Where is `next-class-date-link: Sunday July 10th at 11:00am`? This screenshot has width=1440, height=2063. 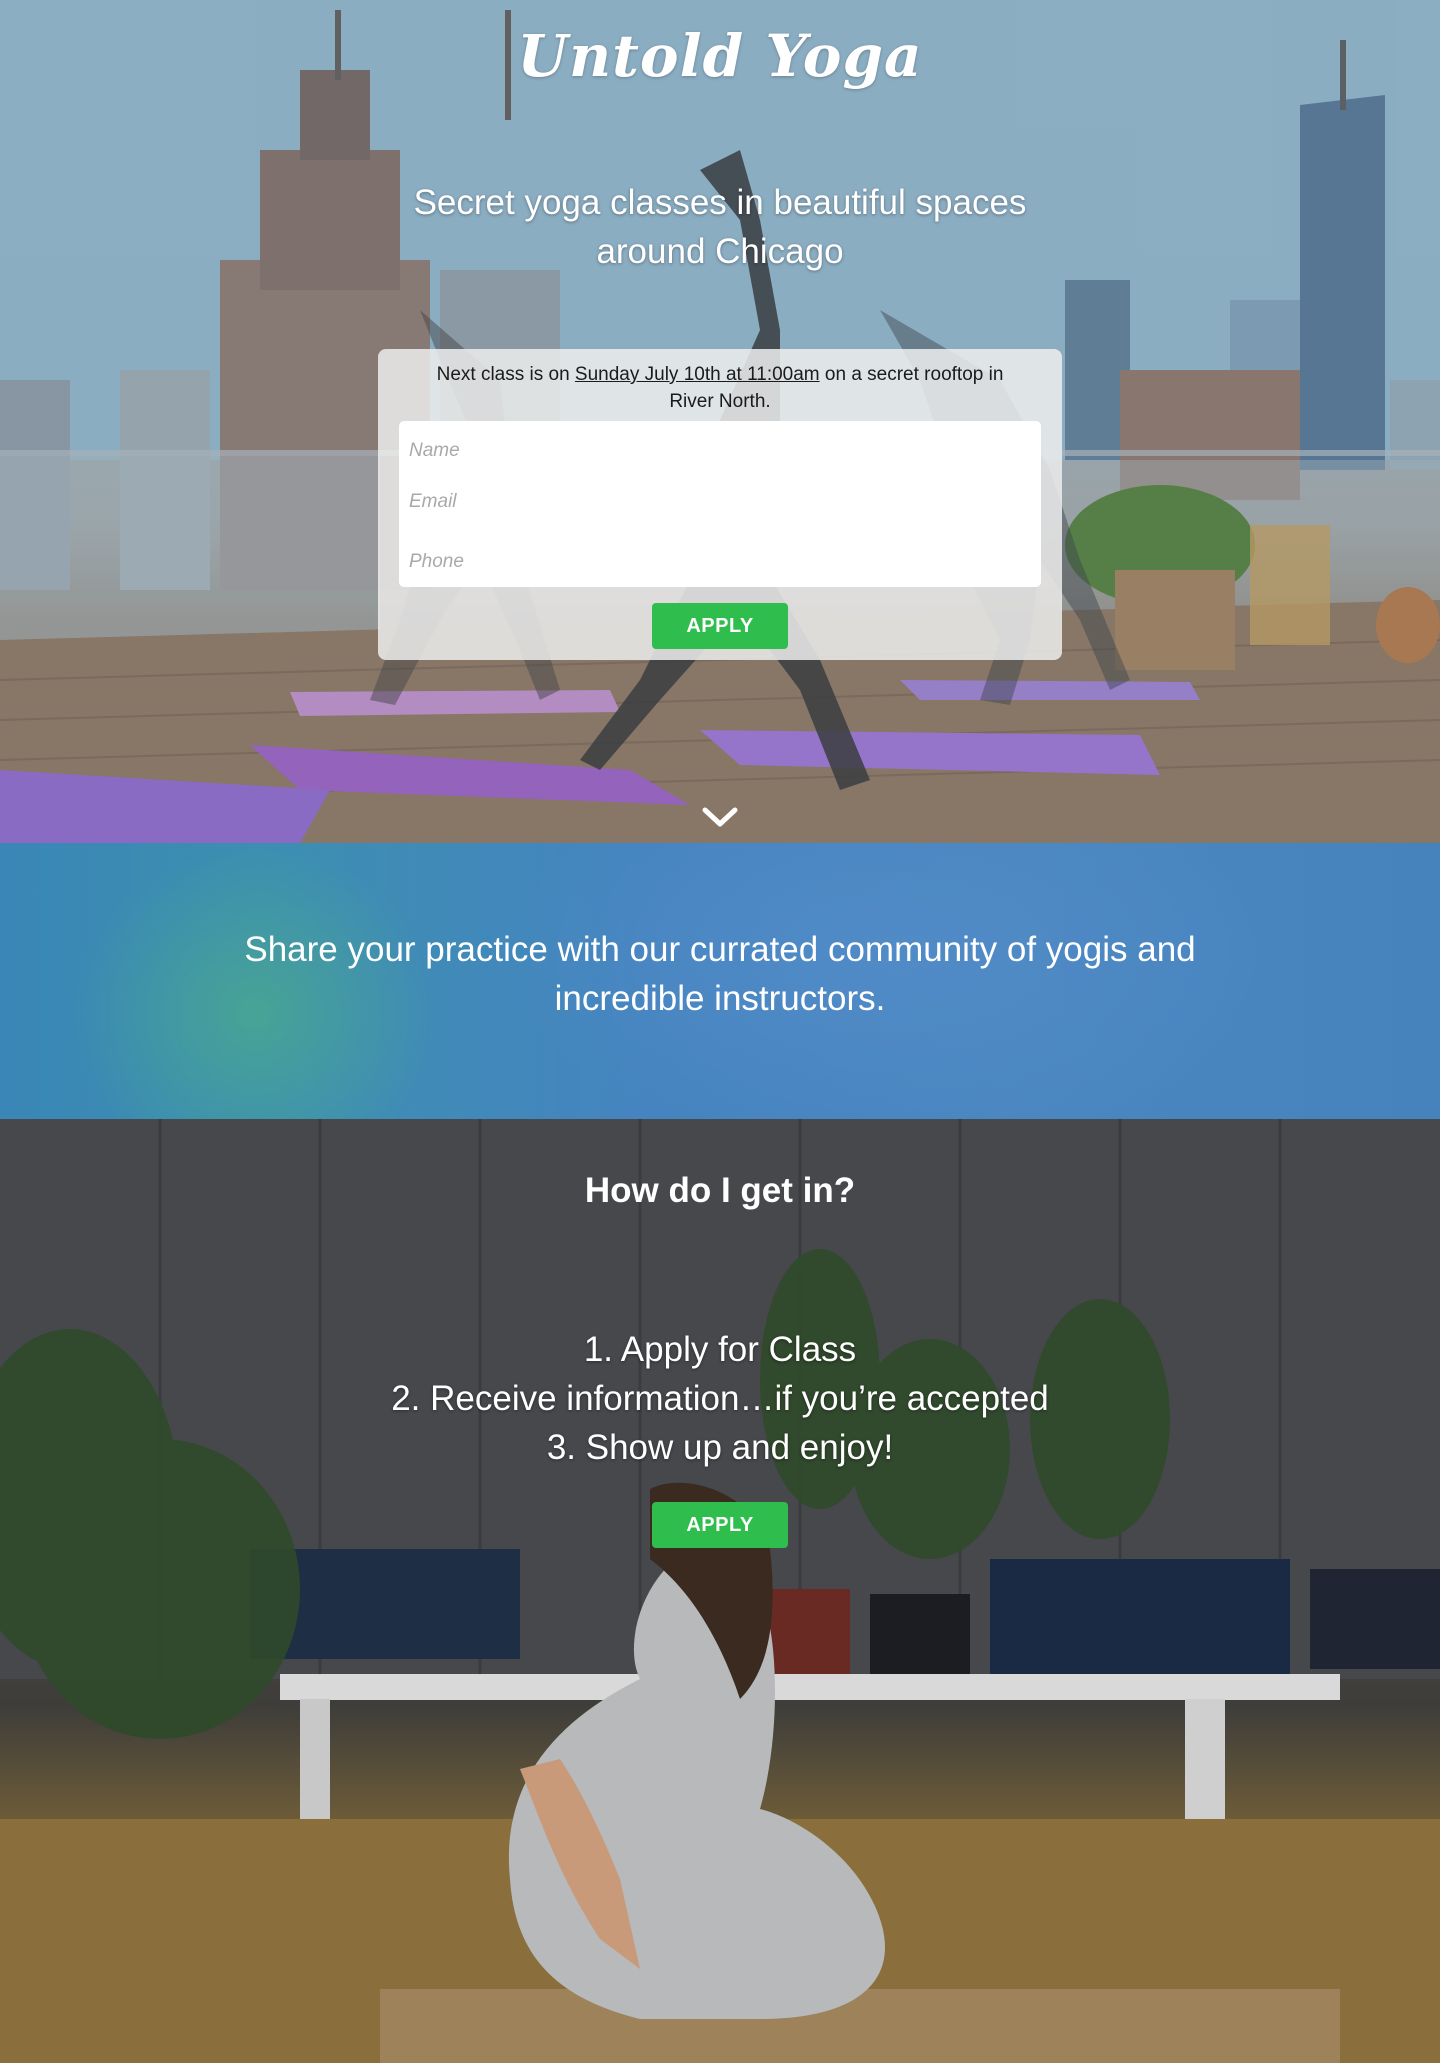
next-class-date-link: Sunday July 10th at 11:00am is located at coordinates (697, 374).